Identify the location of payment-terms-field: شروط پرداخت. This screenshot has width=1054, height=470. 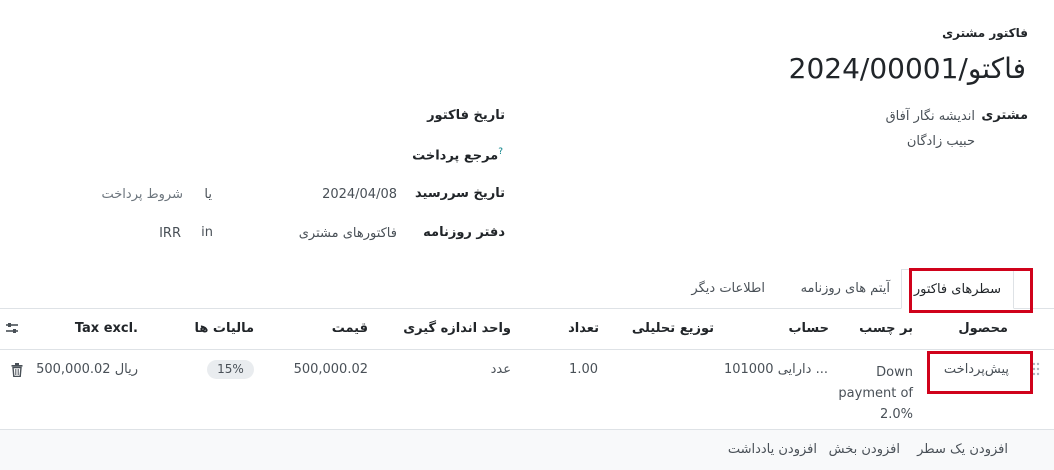
(143, 194).